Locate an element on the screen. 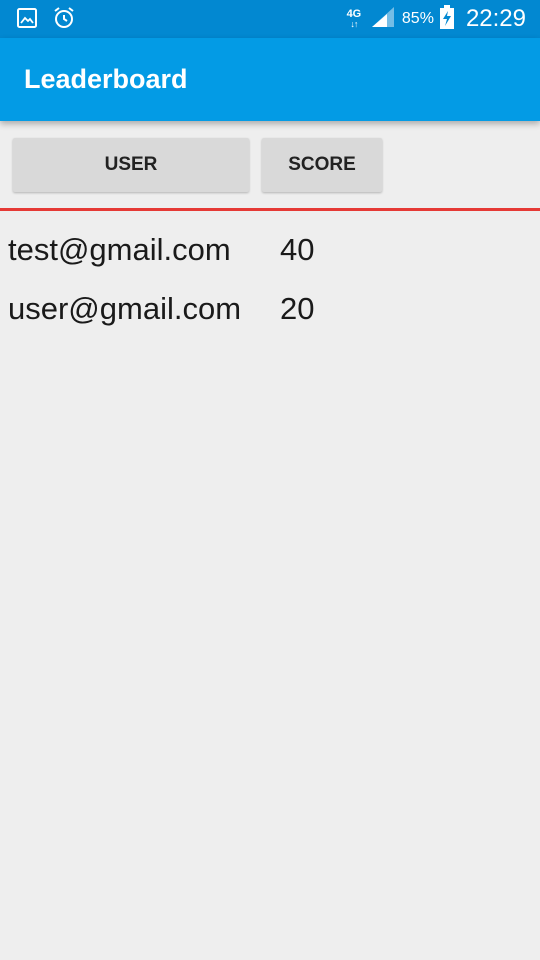 Image resolution: width=540 pixels, height=960 pixels. user-score: 20 is located at coordinates (297, 308).